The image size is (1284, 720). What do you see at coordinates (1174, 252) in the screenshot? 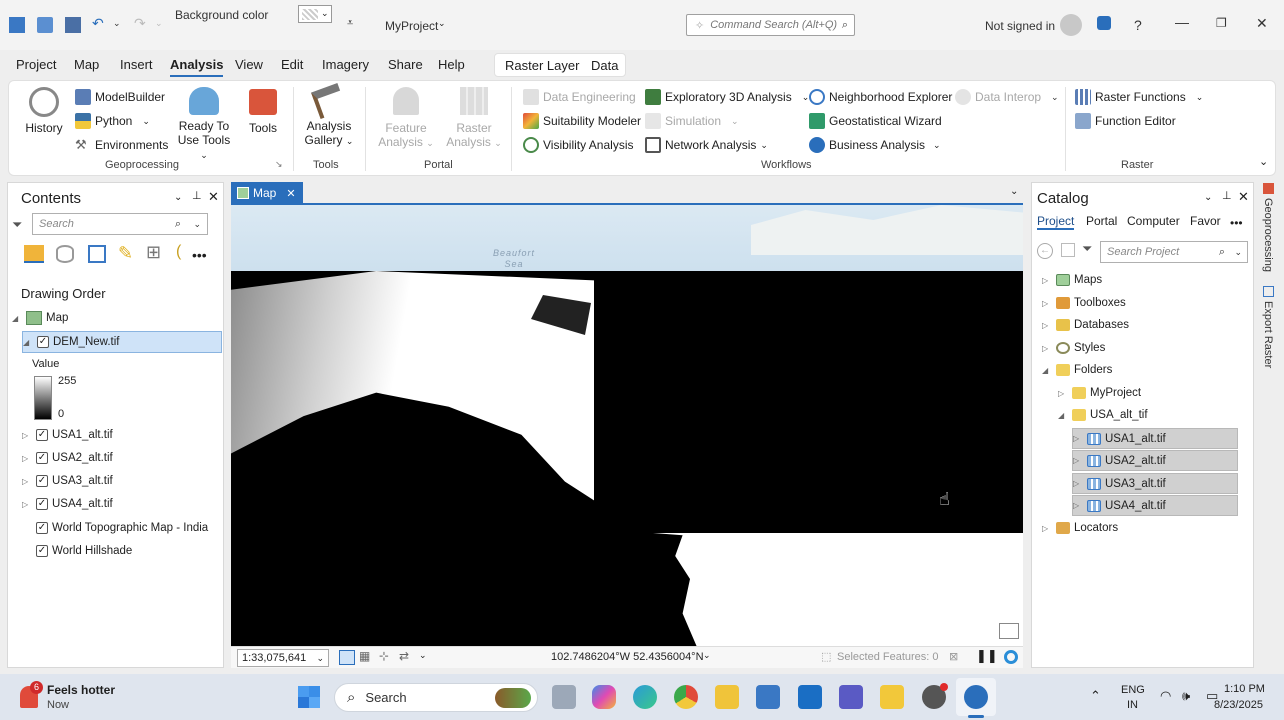
I see `catalog-search-input: Search Project ⌕ ⌄` at bounding box center [1174, 252].